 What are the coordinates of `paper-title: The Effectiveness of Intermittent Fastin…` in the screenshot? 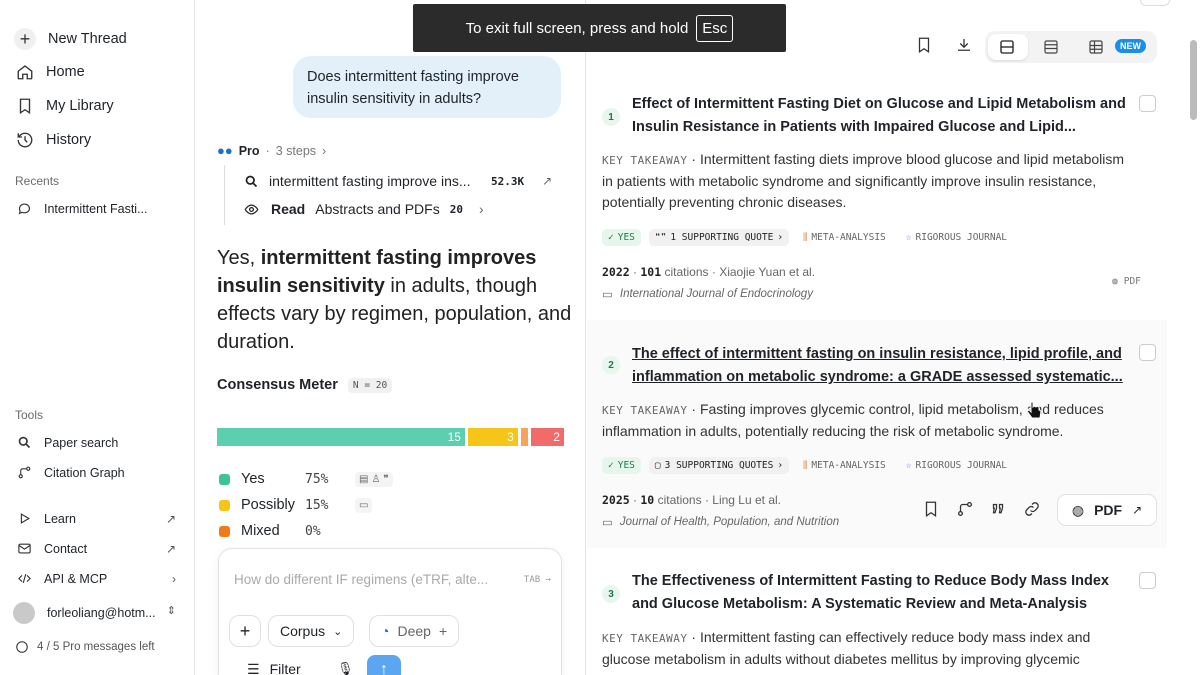 It's located at (882, 593).